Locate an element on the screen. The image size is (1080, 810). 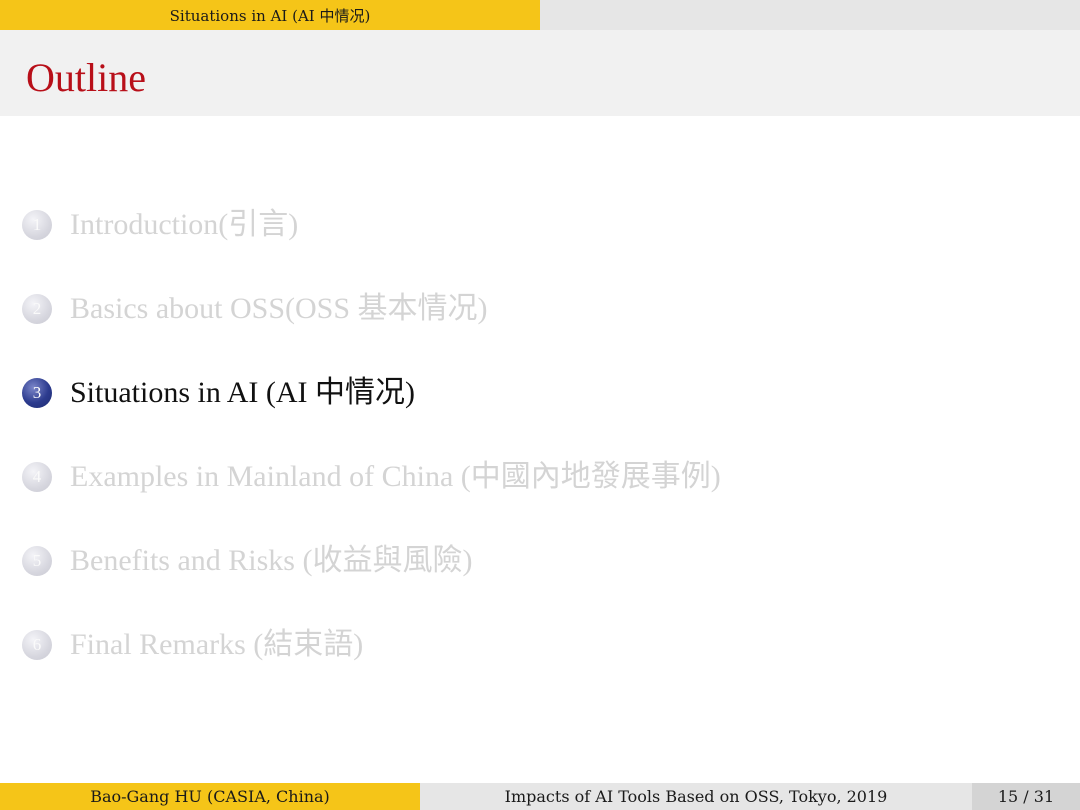
footer-page-number: 15 / 31 is located at coordinates (1026, 796).